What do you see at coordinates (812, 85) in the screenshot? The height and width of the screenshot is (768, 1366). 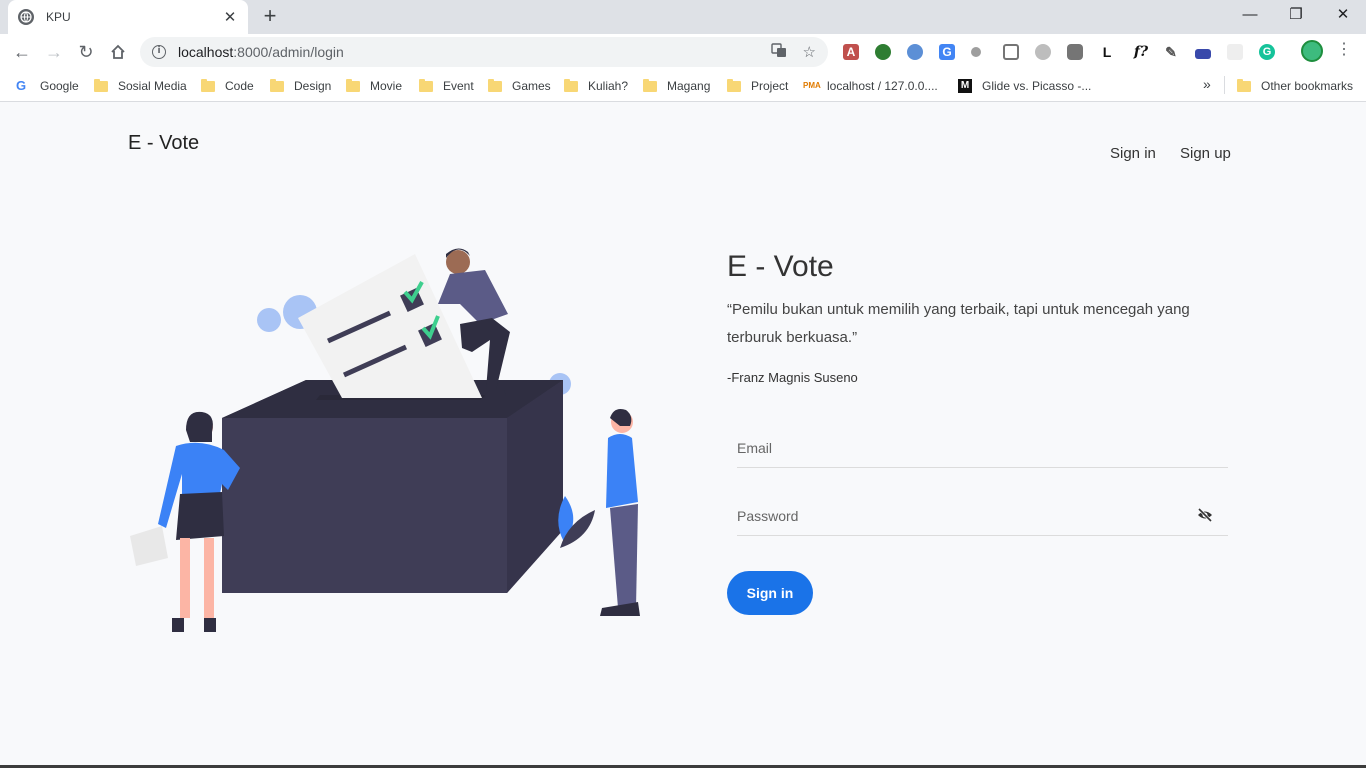 I see `phpmyadmin-icon: PMA` at bounding box center [812, 85].